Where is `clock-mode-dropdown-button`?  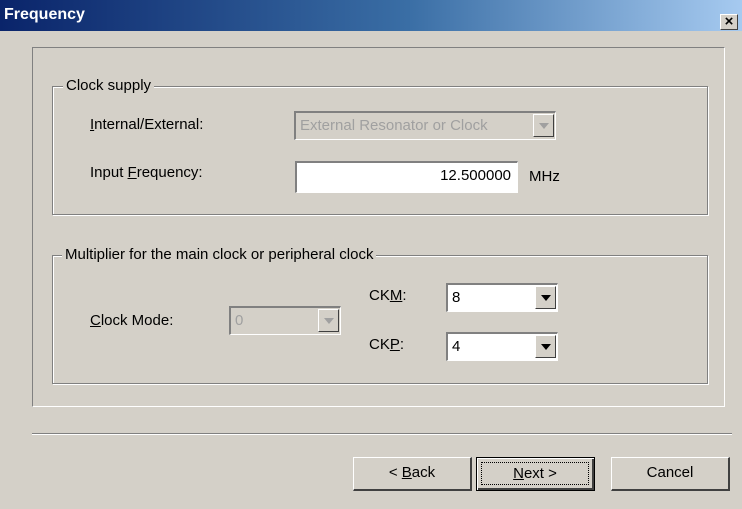
clock-mode-dropdown-button is located at coordinates (328, 320).